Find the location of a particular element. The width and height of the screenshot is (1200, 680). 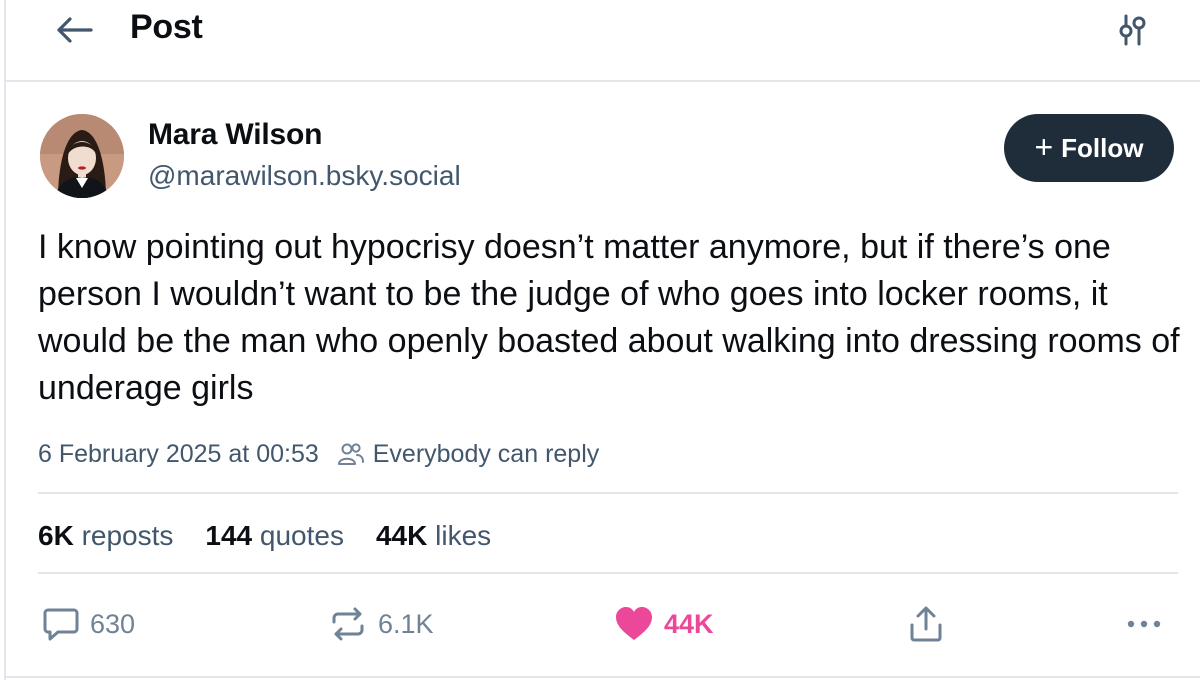

avatar-image is located at coordinates (82, 156).